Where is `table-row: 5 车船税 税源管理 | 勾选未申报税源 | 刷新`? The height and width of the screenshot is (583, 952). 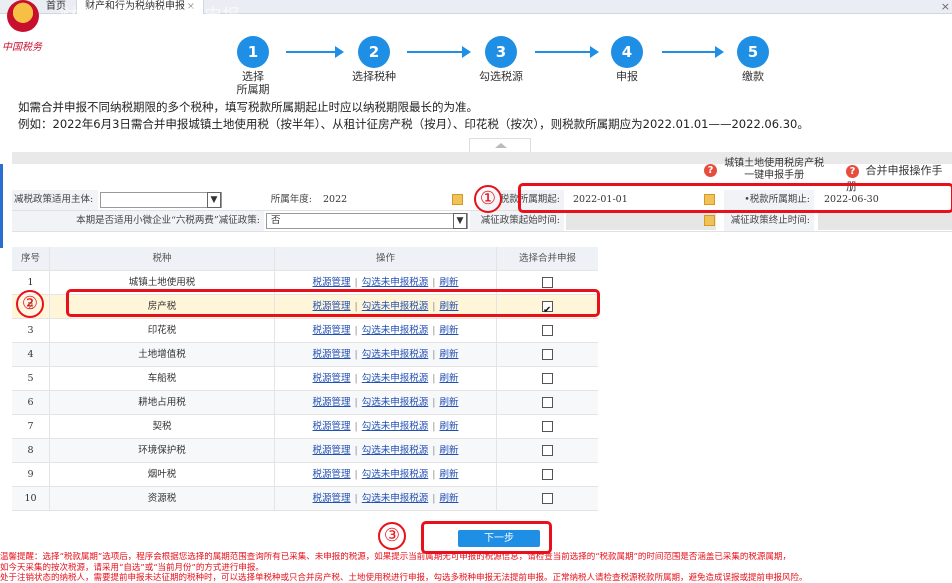 table-row: 5 车船税 税源管理 | 勾选未申报税源 | 刷新 is located at coordinates (305, 379).